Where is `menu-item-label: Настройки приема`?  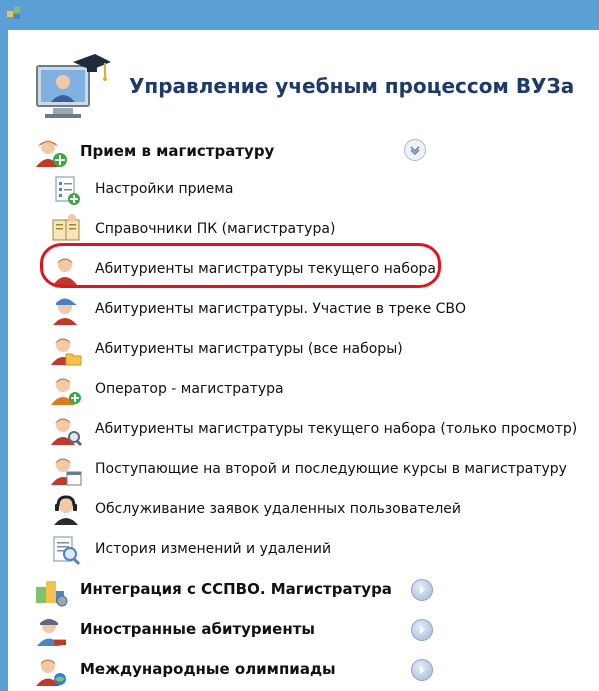 menu-item-label: Настройки приема is located at coordinates (164, 189).